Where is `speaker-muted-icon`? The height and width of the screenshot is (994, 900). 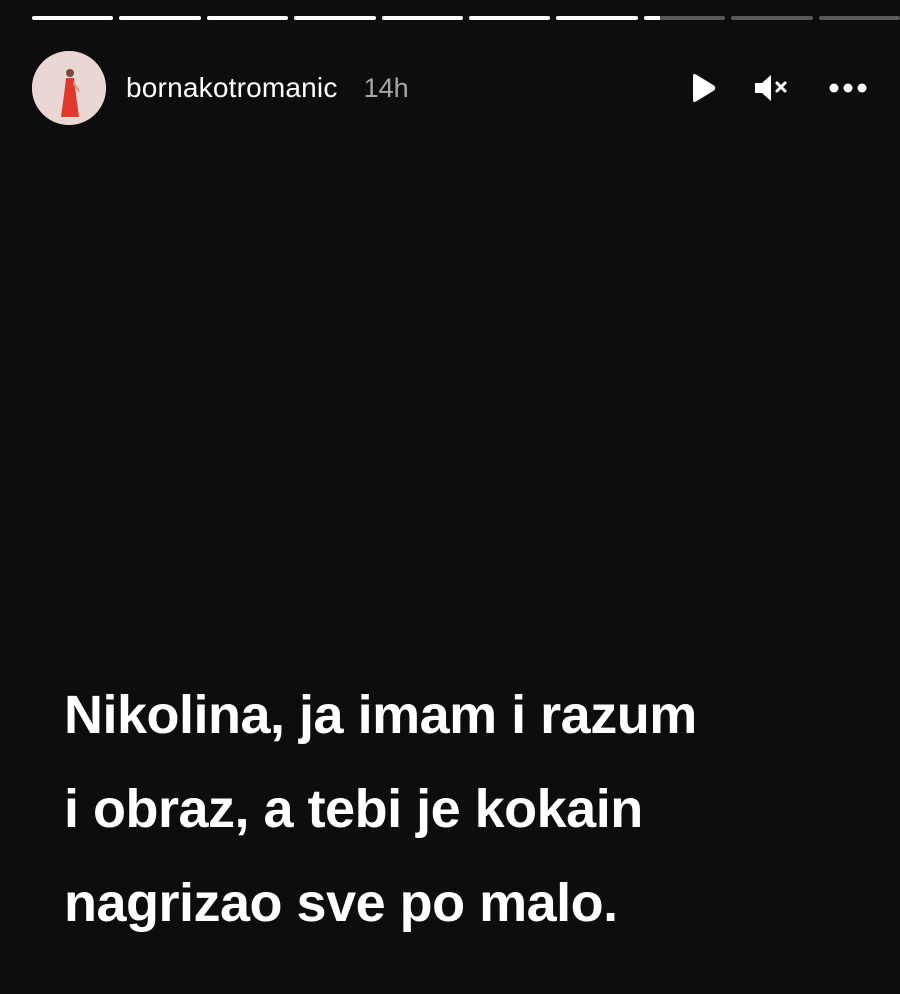
speaker-muted-icon is located at coordinates (771, 88).